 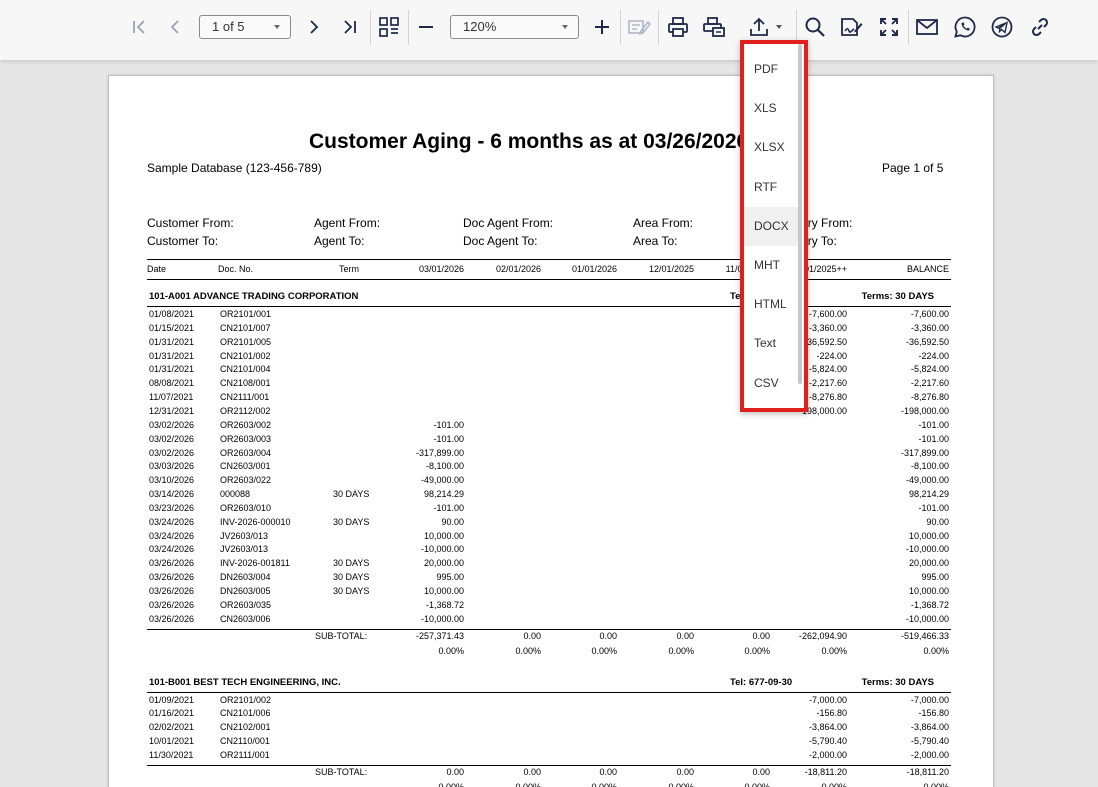 What do you see at coordinates (815, 27) in the screenshot?
I see `search-icon` at bounding box center [815, 27].